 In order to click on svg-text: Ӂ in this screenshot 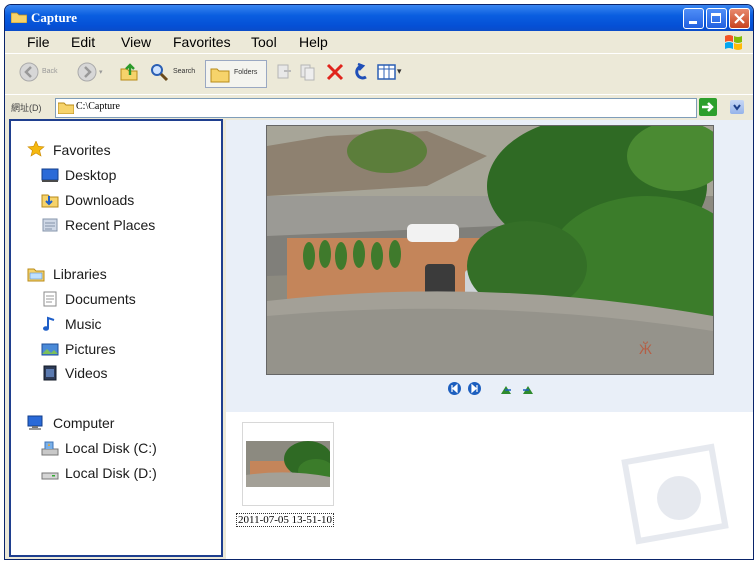, I will do `click(645, 348)`.